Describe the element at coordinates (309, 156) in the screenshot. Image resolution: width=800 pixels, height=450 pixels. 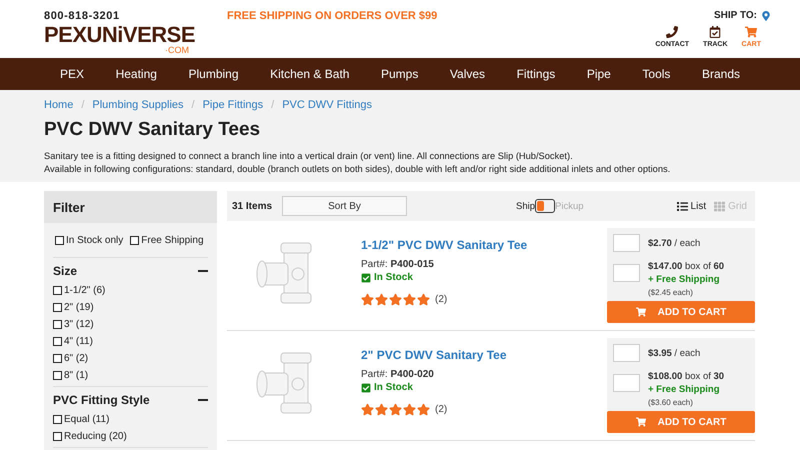
I see `description: Sanitary tee is a fitting designed to connect a branch line into a vertical drain (or vent) line. All connections are Slip (Hub/Socket).` at that location.